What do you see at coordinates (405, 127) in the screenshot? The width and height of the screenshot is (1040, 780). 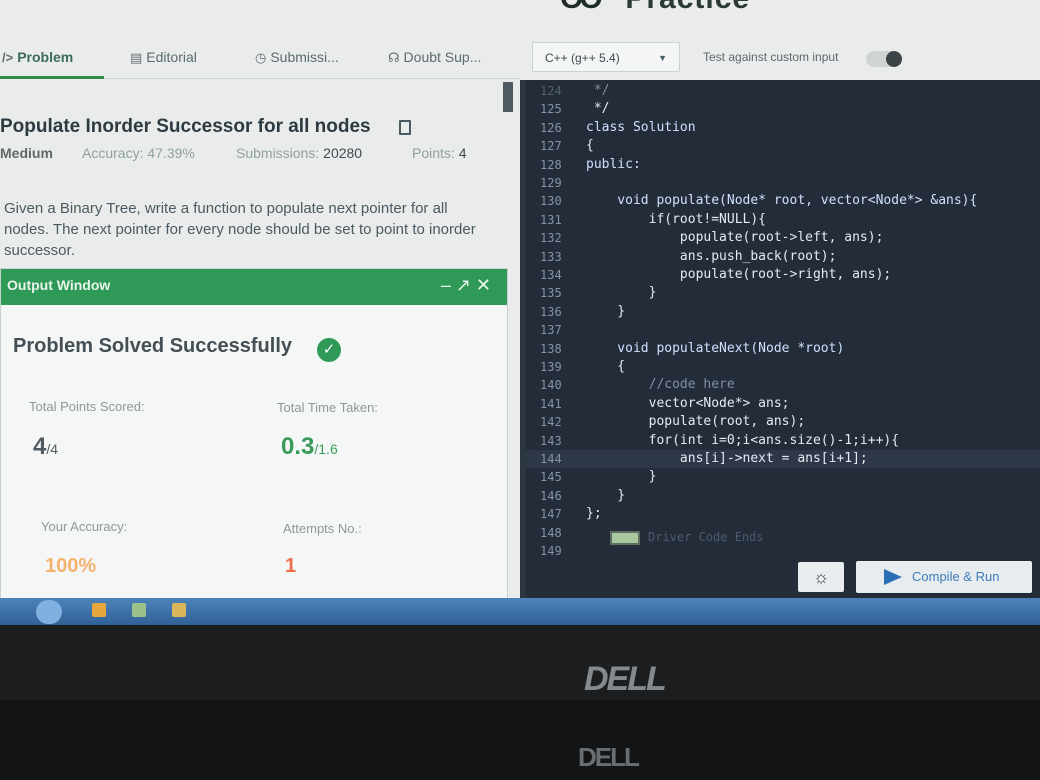 I see `bookmark-icon` at bounding box center [405, 127].